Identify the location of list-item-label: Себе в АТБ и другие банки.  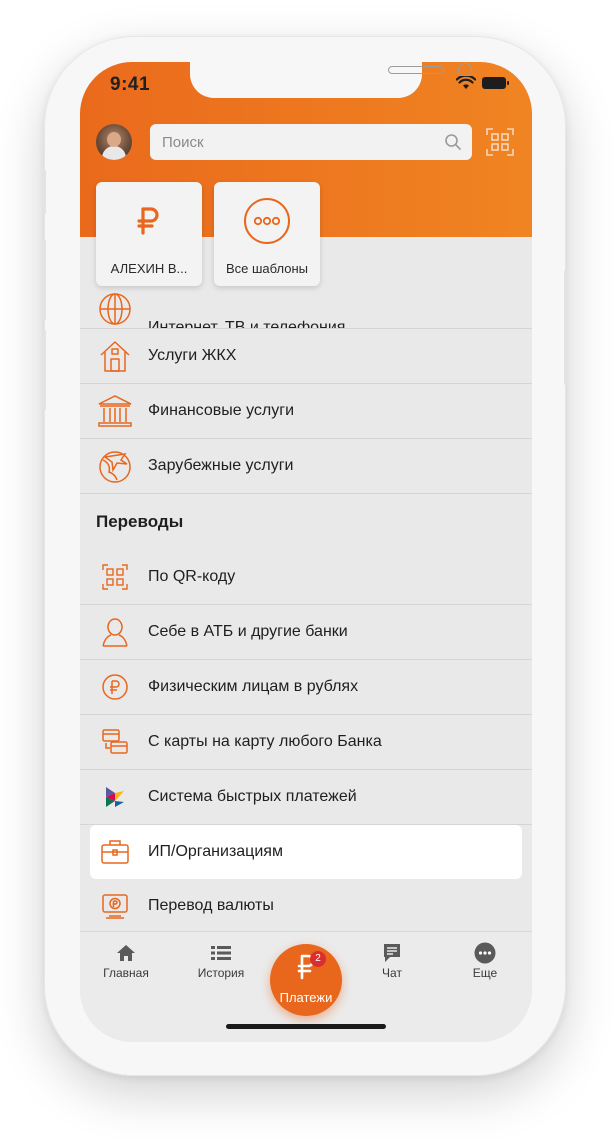
(248, 631).